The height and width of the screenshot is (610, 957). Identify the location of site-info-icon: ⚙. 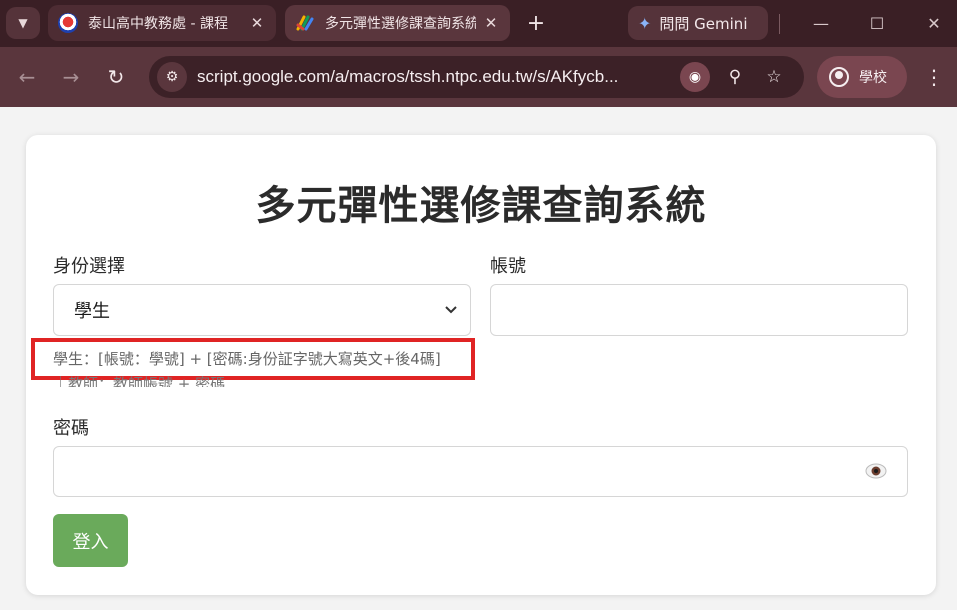
(172, 77).